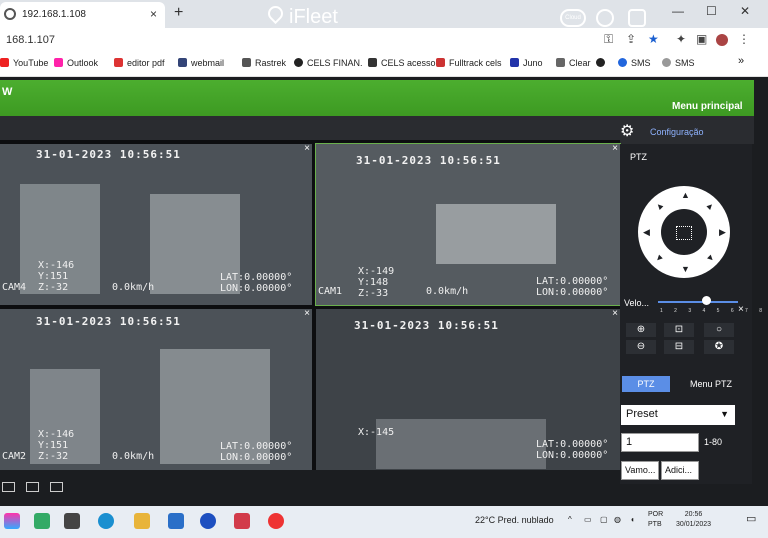 This screenshot has width=768, height=538. What do you see at coordinates (447, 291) in the screenshot?
I see `camera-speed: 0.0km/h` at bounding box center [447, 291].